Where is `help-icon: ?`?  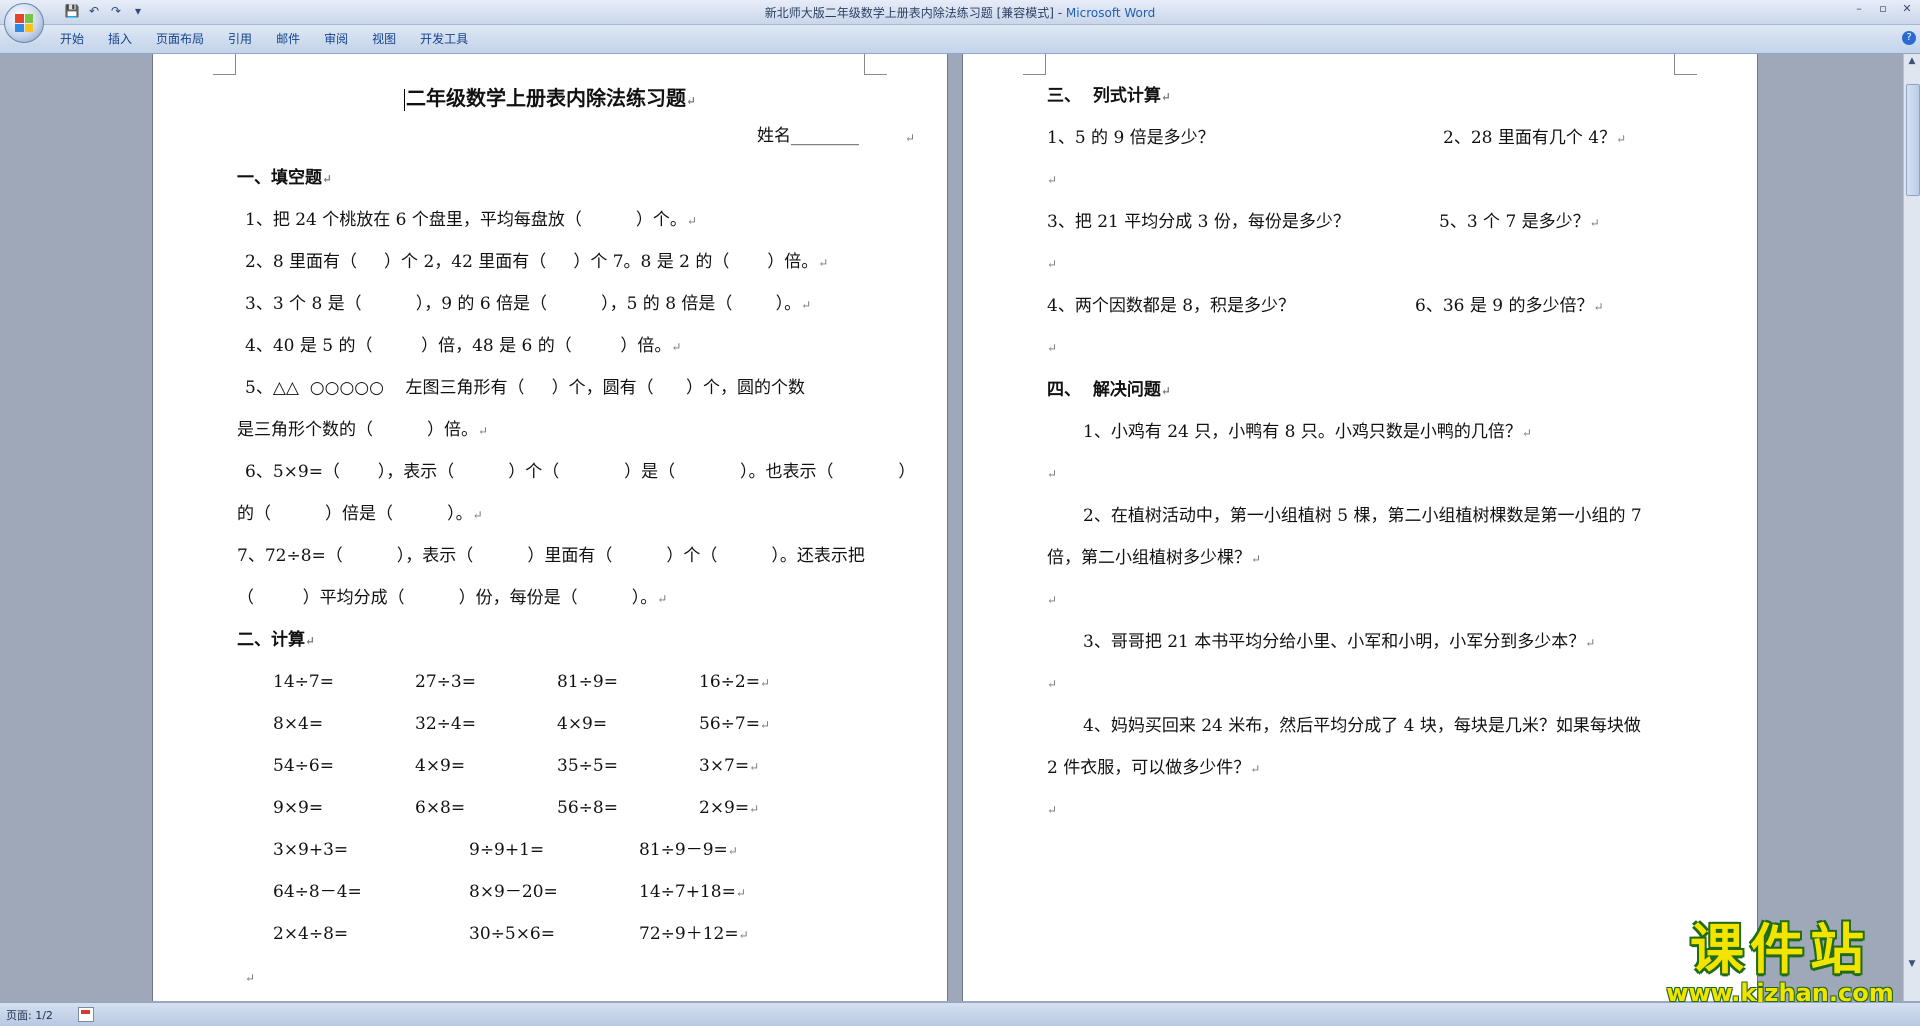 help-icon: ? is located at coordinates (1909, 38).